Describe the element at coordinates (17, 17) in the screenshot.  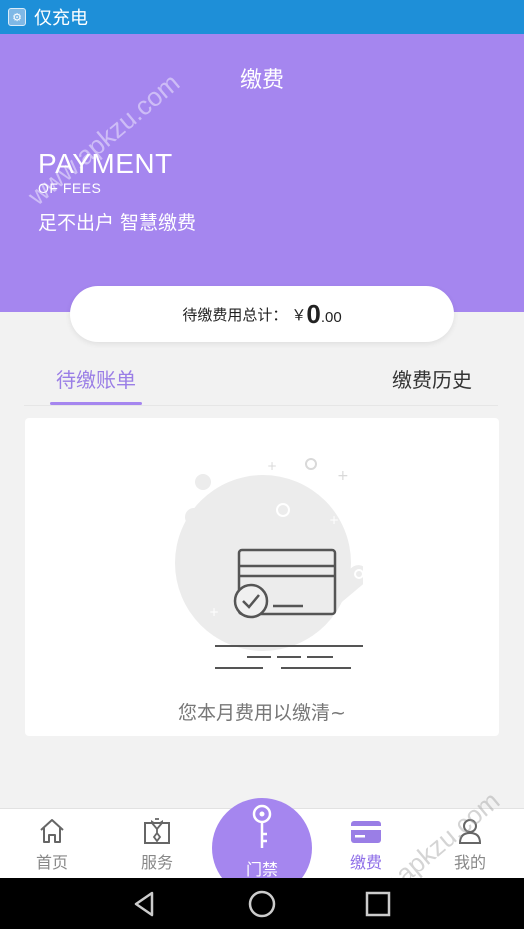
I see `settings-icon: ⚙` at that location.